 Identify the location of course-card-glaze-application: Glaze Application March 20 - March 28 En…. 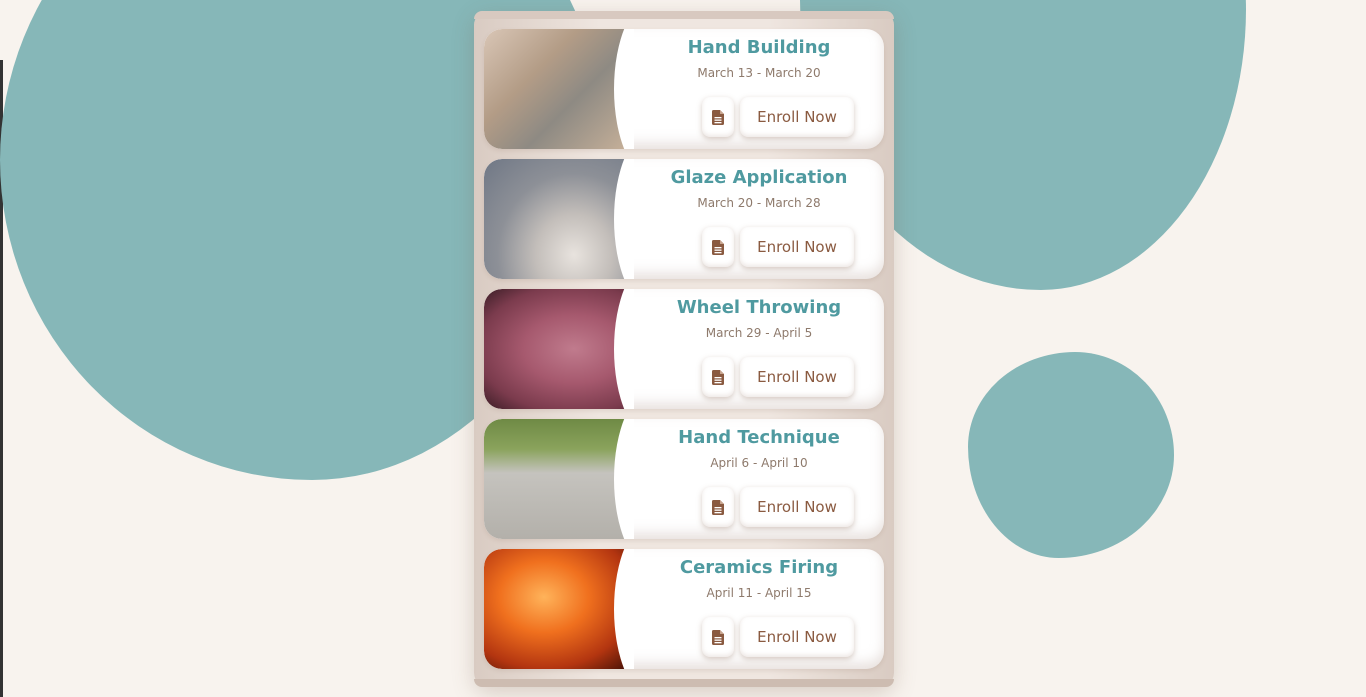
(684, 219).